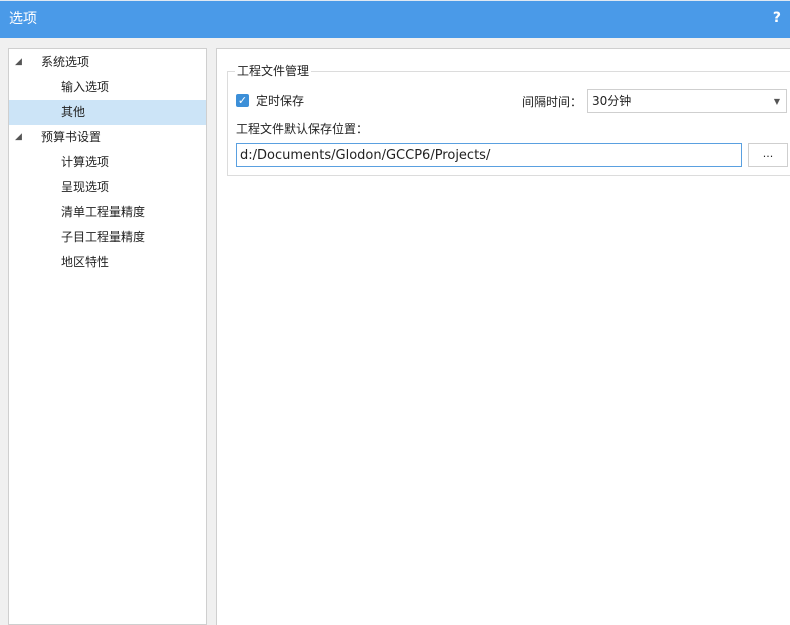  What do you see at coordinates (612, 101) in the screenshot?
I see `interval-value: 30分钟` at bounding box center [612, 101].